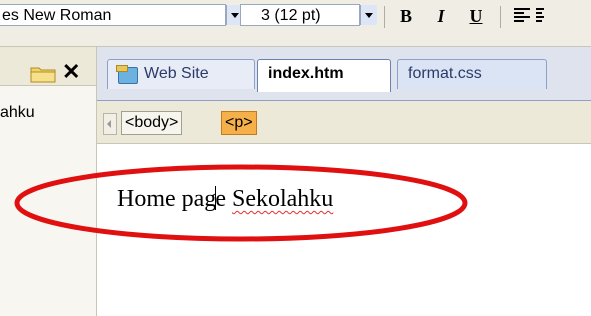  I want to click on document-tabs: Web Site index.htm format.css, so click(344, 74).